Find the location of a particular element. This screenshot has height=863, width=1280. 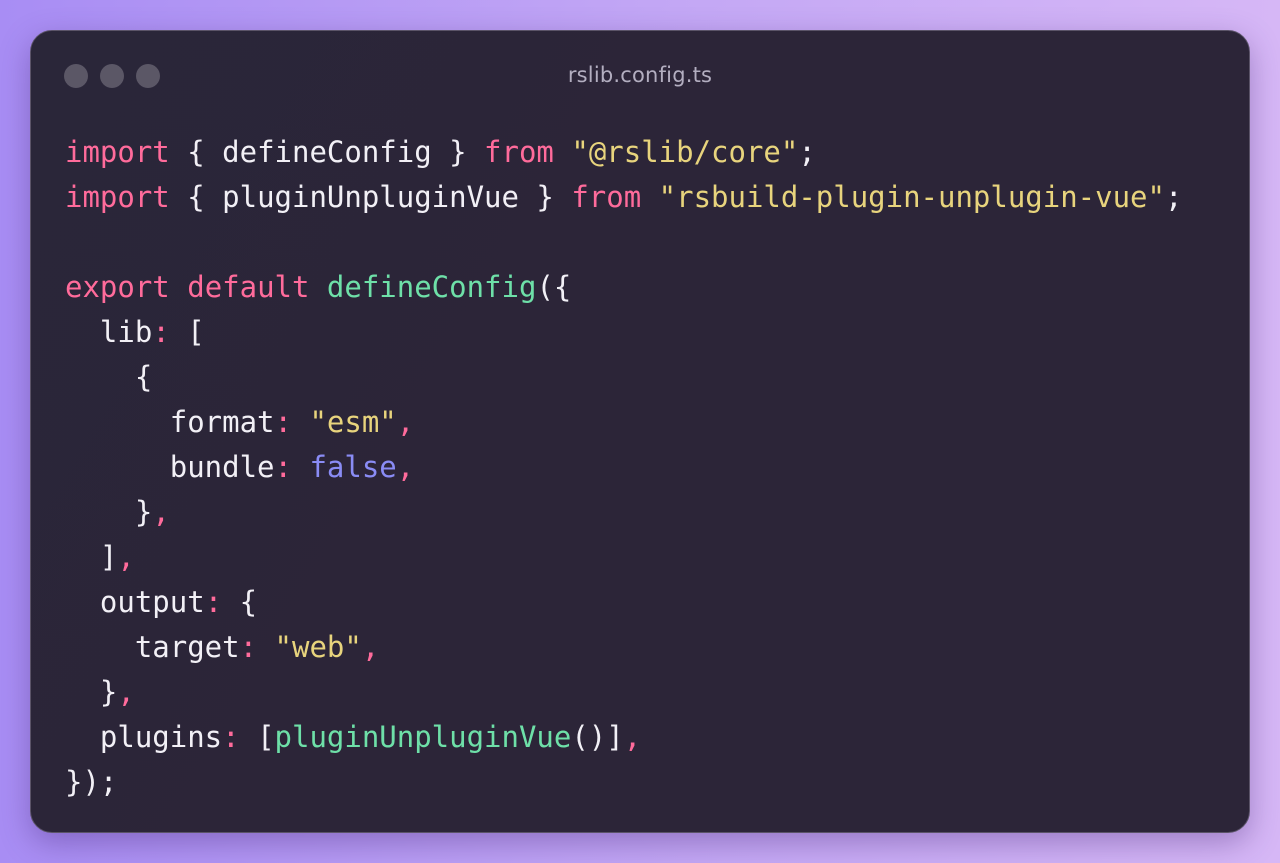

window-titlebar: rslib.config.ts is located at coordinates (640, 76).